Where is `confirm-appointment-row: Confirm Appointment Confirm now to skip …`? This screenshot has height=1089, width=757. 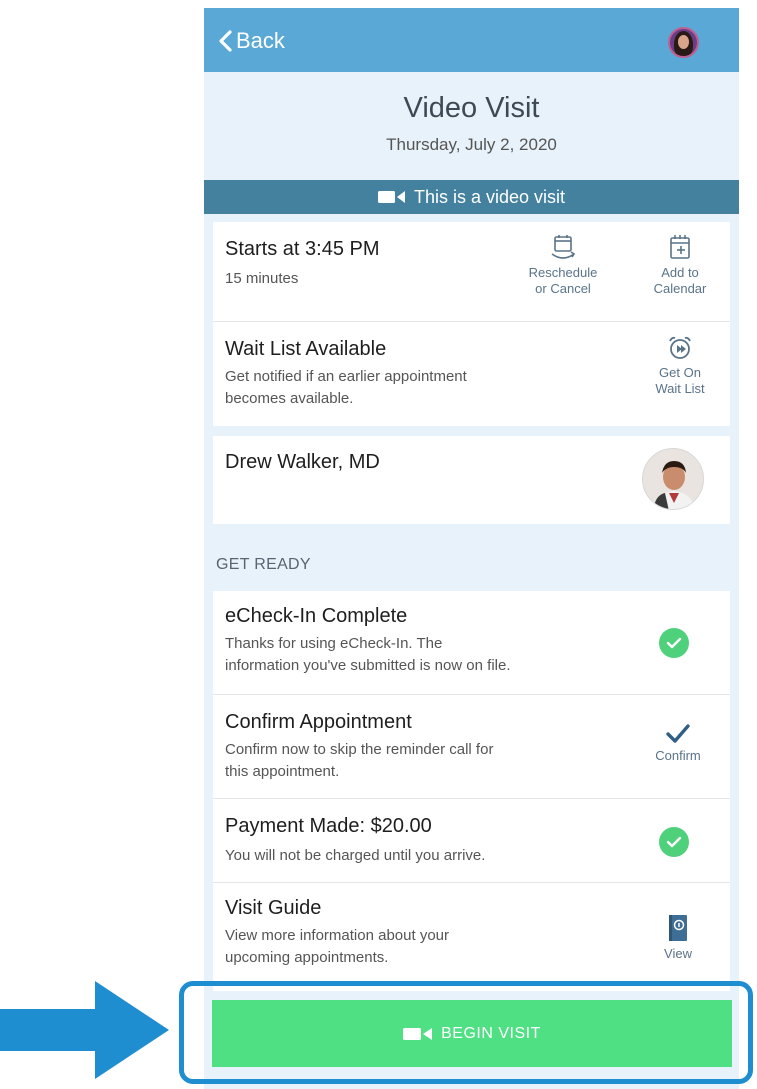
confirm-appointment-row: Confirm Appointment Confirm now to skip … is located at coordinates (471, 747).